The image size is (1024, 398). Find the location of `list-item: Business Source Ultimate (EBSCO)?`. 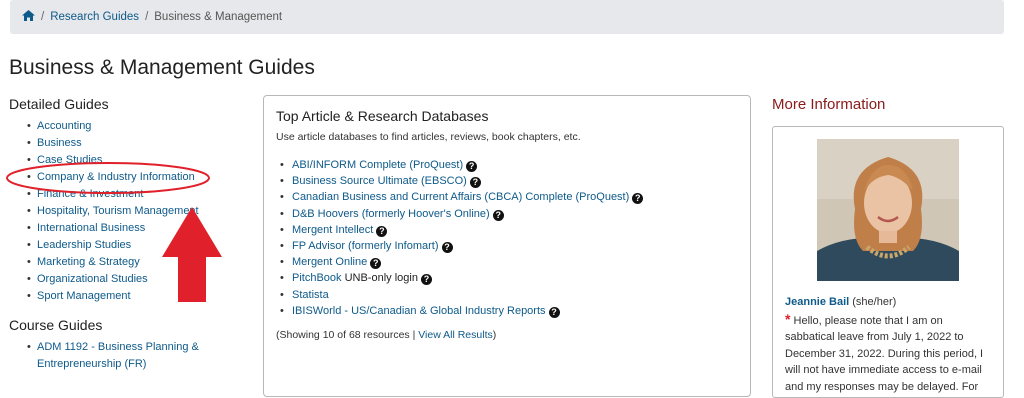

list-item: Business Source Ultimate (EBSCO)? is located at coordinates (507, 181).